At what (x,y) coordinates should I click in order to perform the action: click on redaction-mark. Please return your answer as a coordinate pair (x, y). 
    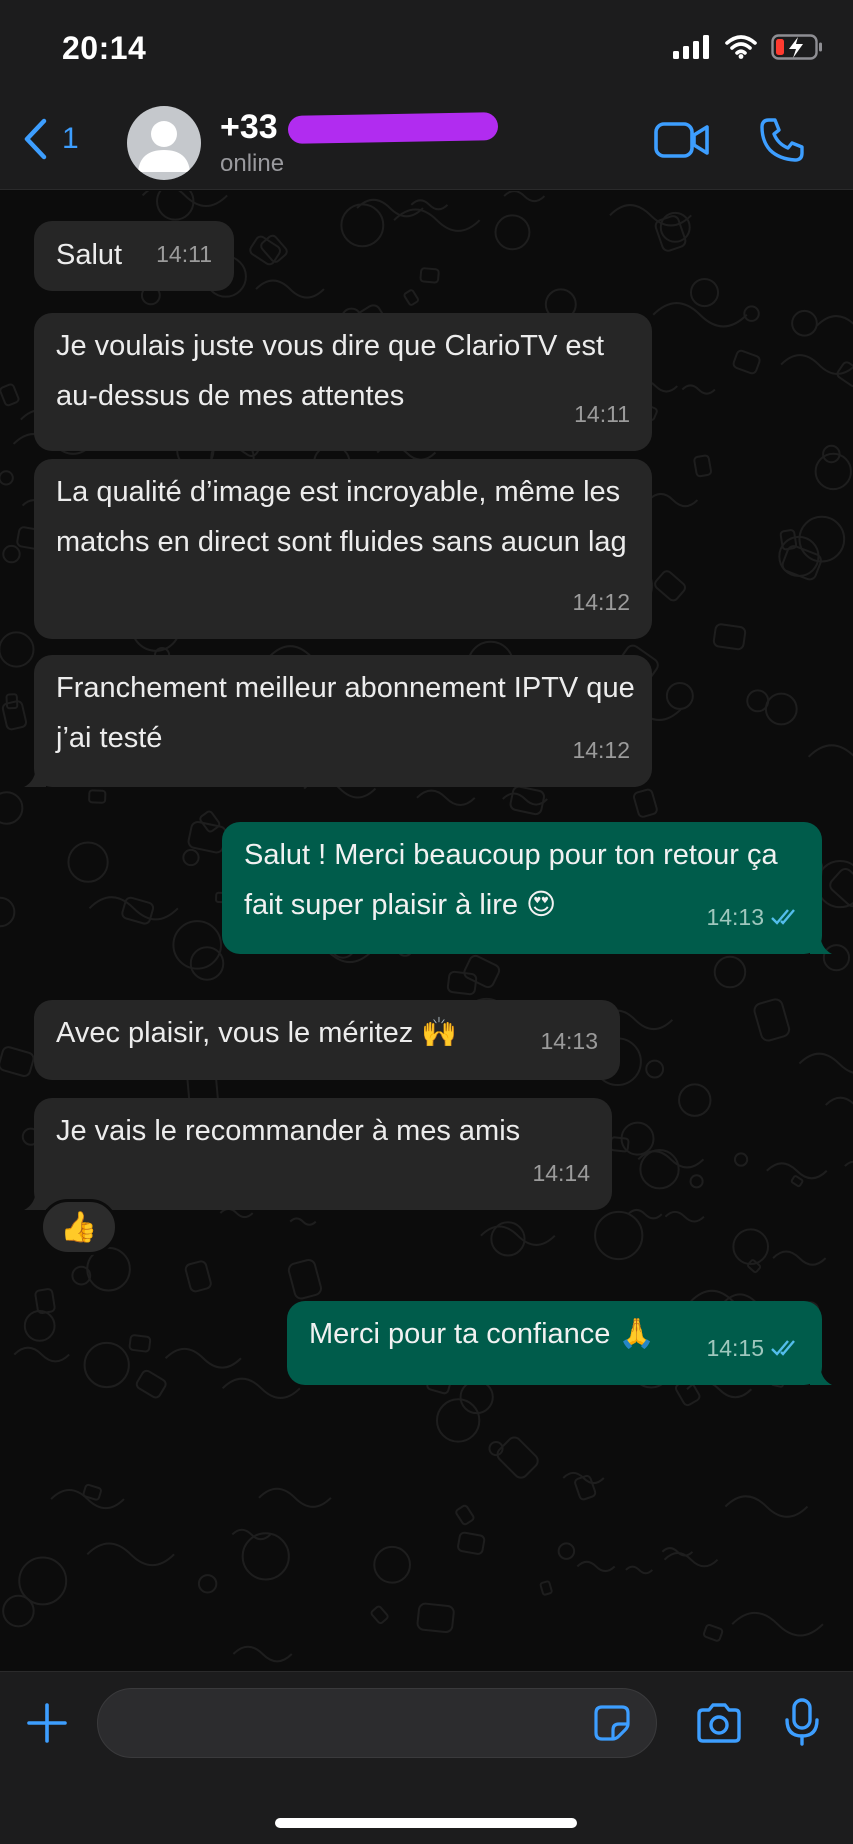
    Looking at the image, I should click on (393, 128).